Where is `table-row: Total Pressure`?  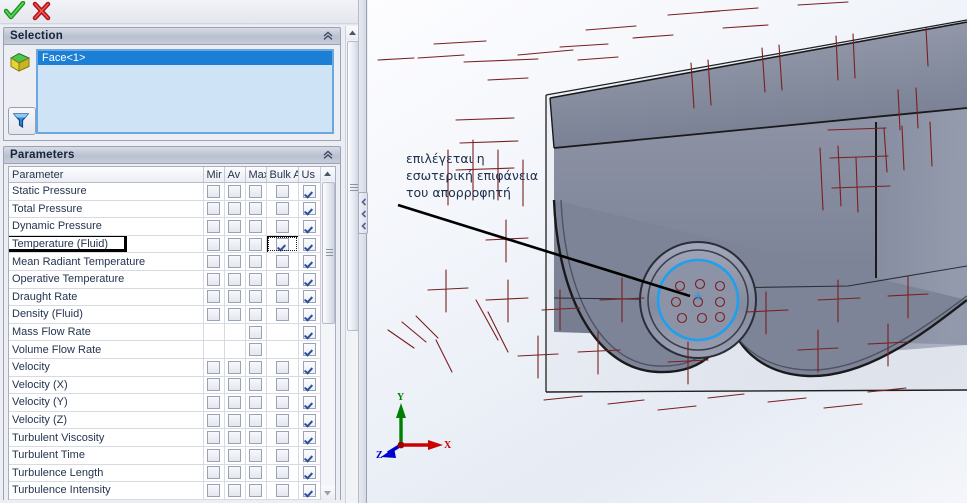 table-row: Total Pressure is located at coordinates (165, 209).